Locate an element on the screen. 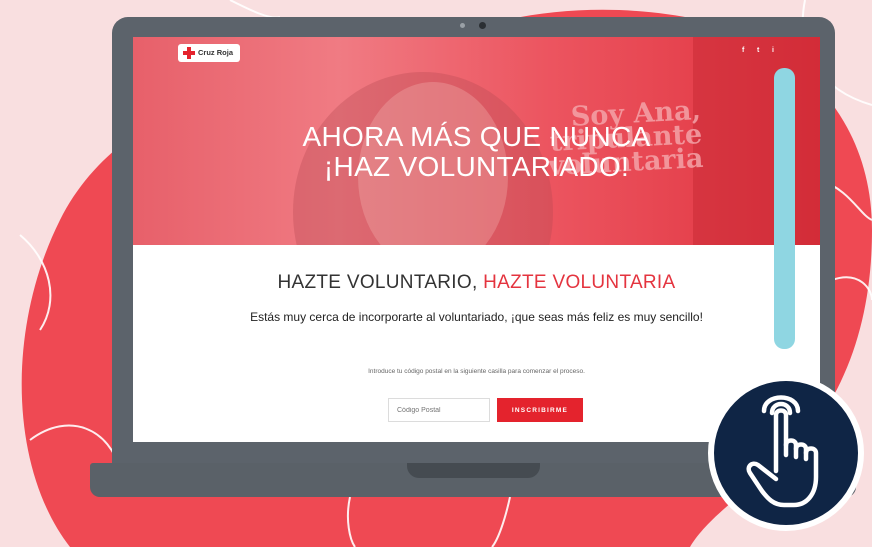  twitter-icon: t is located at coordinates (758, 50).